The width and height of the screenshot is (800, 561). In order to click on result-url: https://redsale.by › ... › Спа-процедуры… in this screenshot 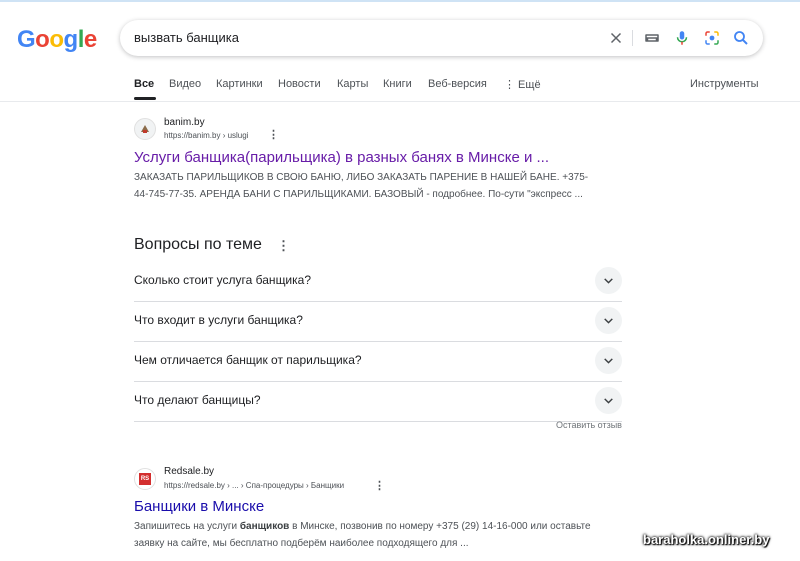, I will do `click(254, 485)`.